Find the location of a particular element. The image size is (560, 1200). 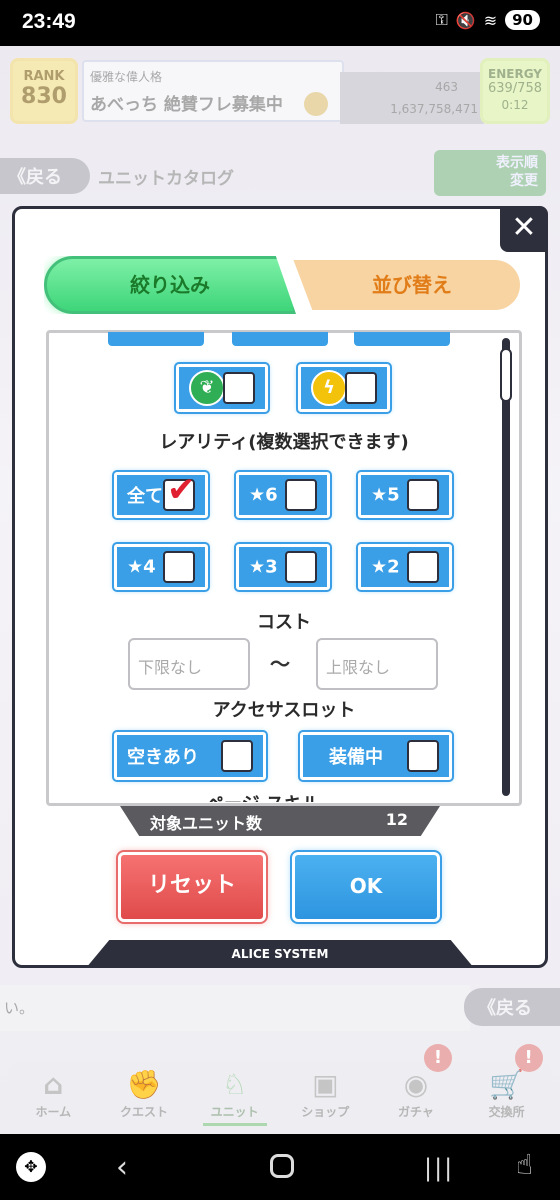

option-label: 装備中 is located at coordinates (356, 757).